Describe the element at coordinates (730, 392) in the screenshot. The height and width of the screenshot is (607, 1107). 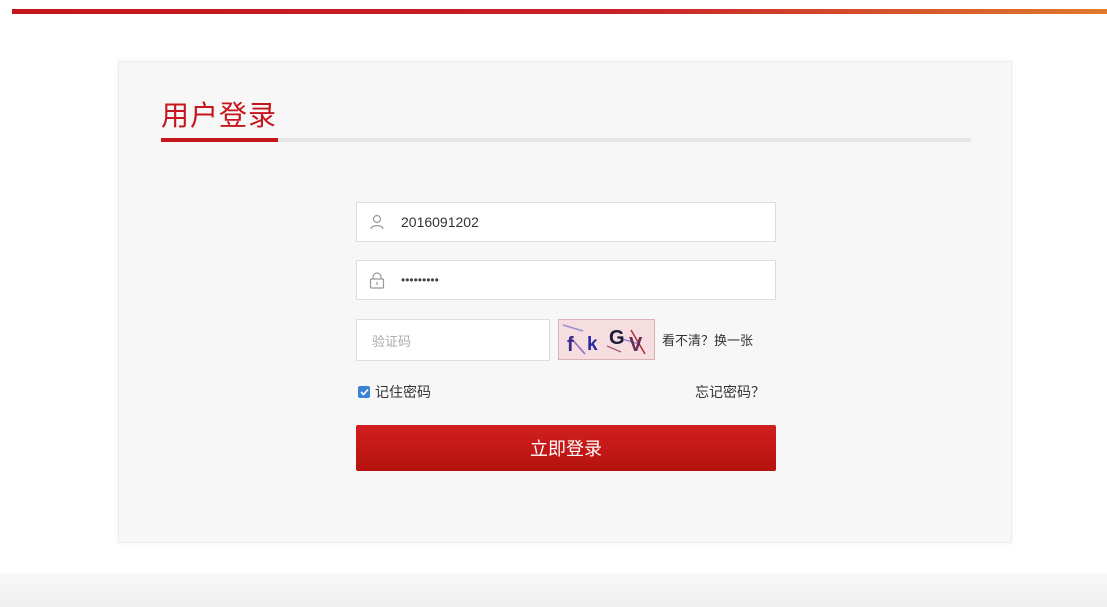
I see `forgot-password-link: 忘记密码？` at that location.